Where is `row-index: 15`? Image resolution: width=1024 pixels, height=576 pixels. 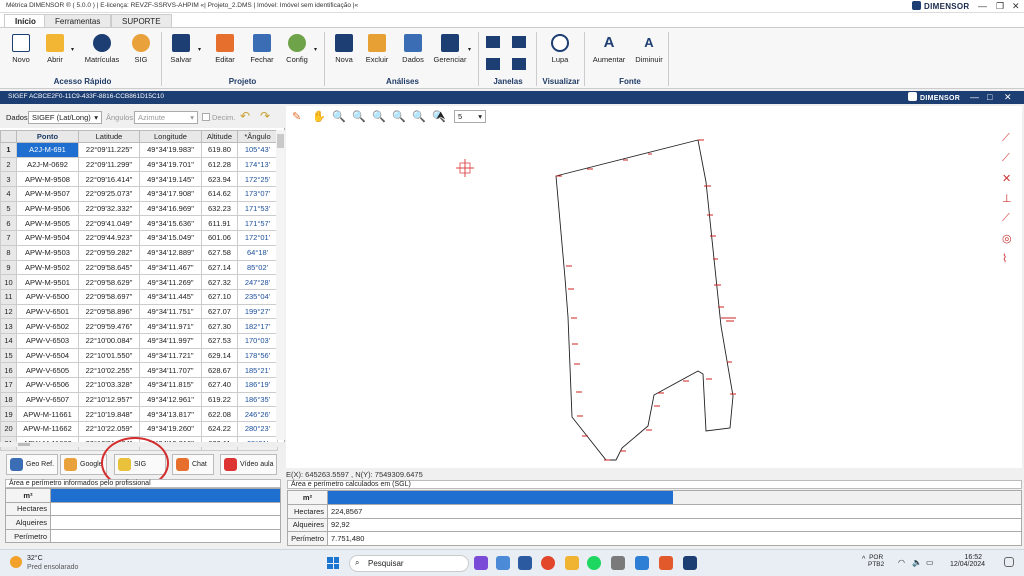 row-index: 15 is located at coordinates (8, 355).